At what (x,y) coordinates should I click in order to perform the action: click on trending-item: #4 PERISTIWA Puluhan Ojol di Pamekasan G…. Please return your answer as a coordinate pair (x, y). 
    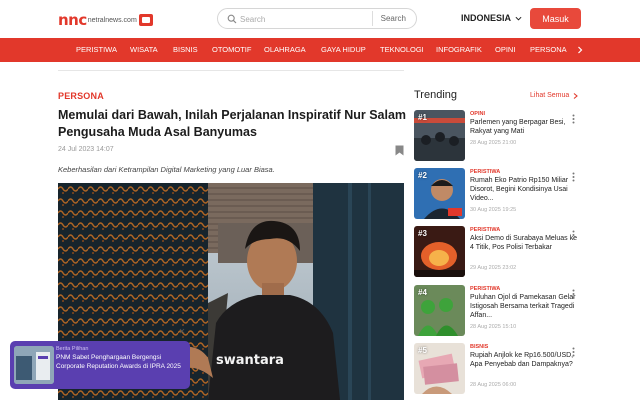
    Looking at the image, I should click on (499, 312).